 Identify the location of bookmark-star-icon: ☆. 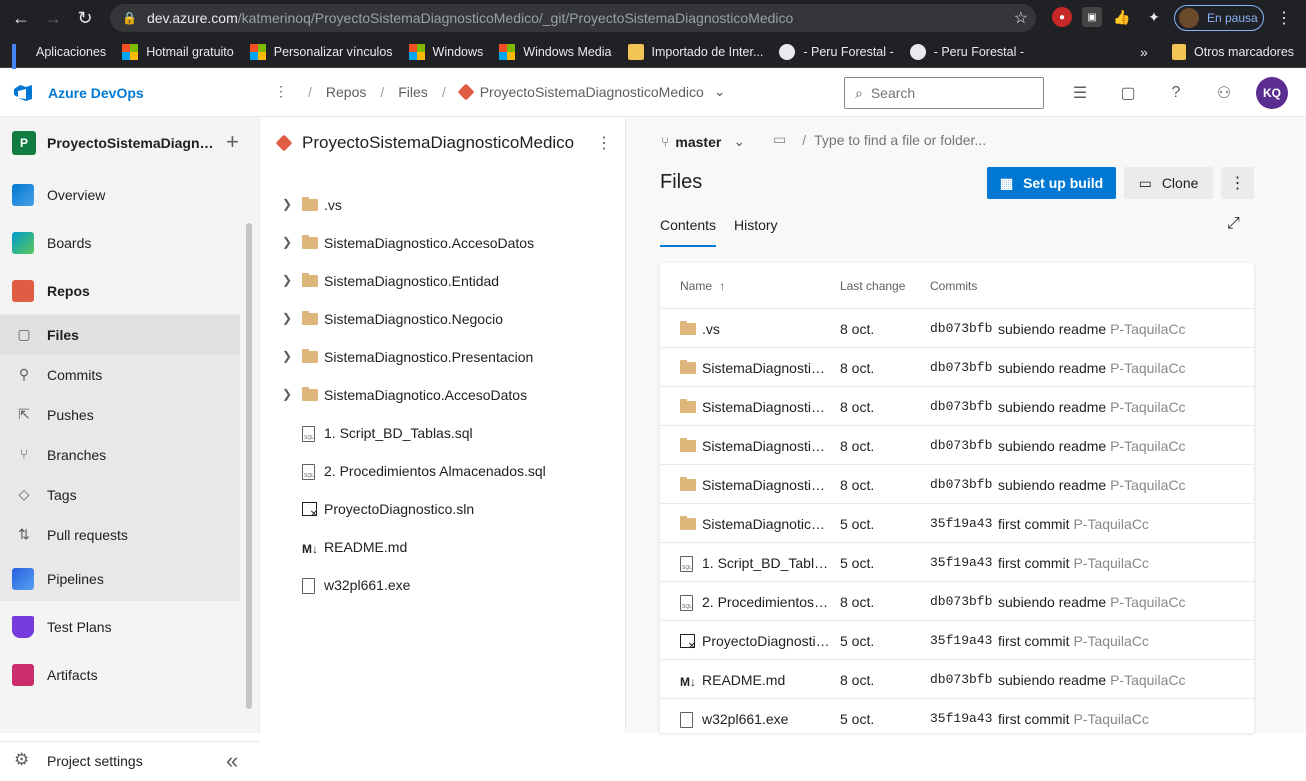
(1021, 18).